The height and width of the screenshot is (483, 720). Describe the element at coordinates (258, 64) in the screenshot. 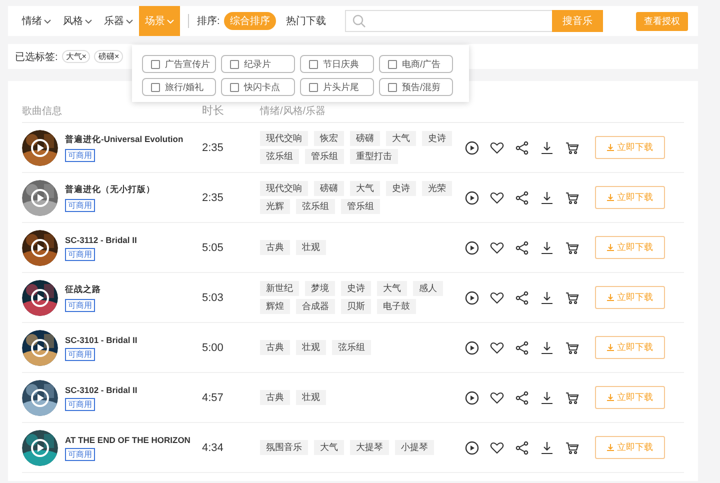

I see `scene-option: 纪录片` at that location.